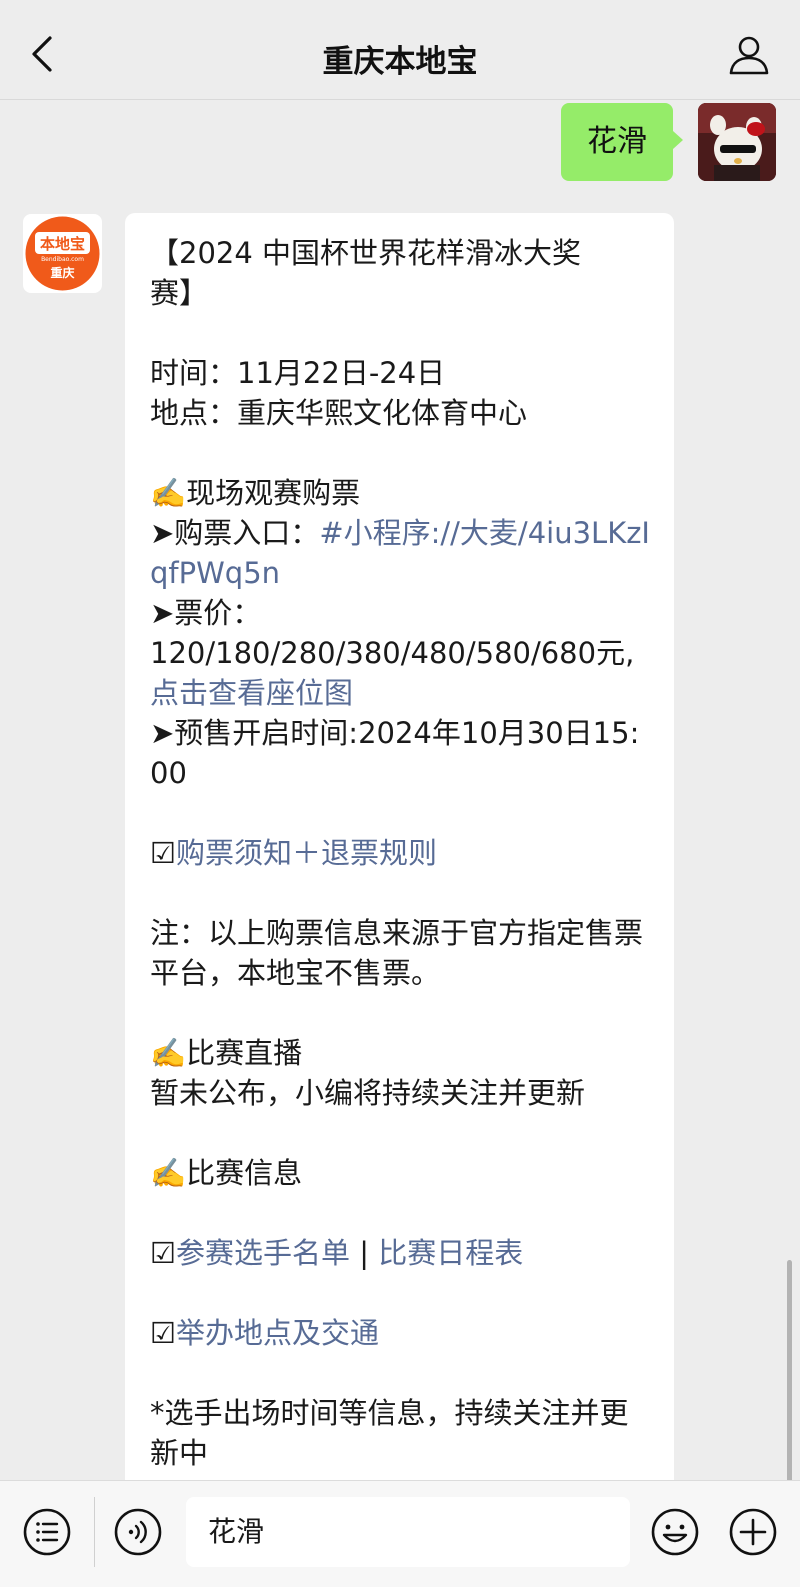 This screenshot has height=1587, width=800. Describe the element at coordinates (194, 373) in the screenshot. I see `time-label: 时间：` at that location.